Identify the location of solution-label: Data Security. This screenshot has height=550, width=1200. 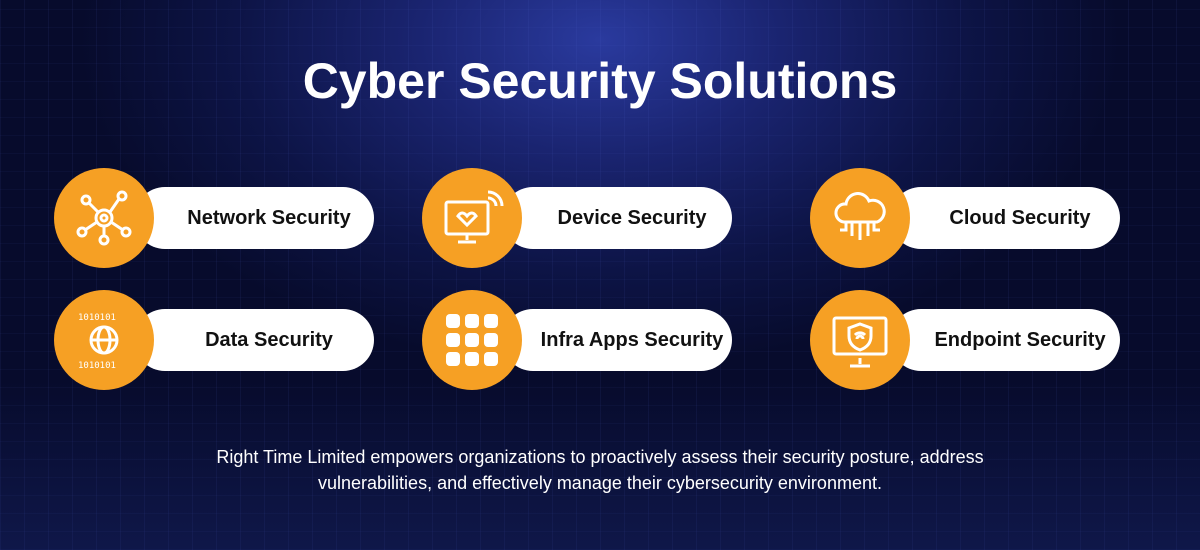
(269, 339).